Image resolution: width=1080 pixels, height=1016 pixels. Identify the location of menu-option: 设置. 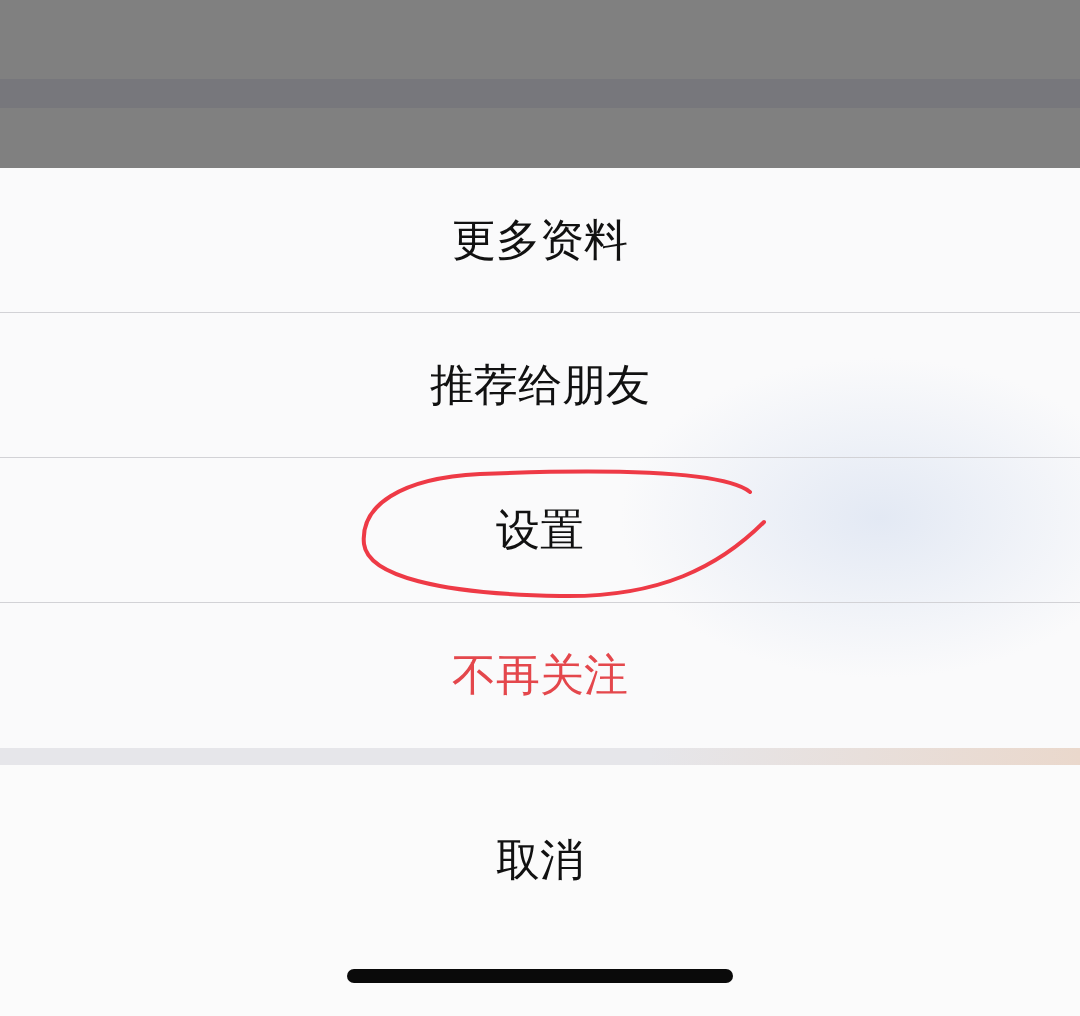
(540, 530).